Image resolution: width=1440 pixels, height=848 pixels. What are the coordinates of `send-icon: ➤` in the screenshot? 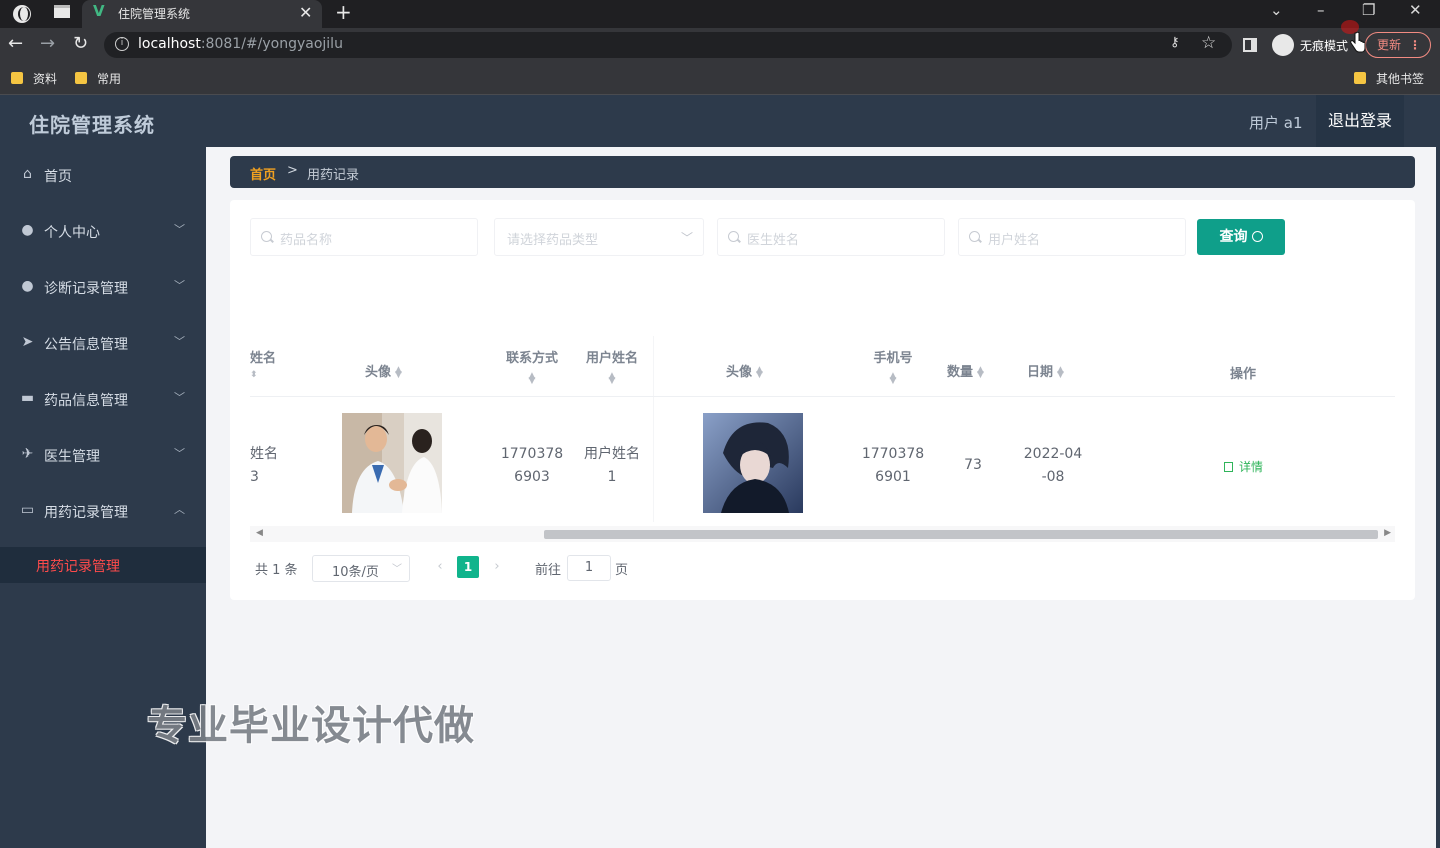 It's located at (27, 342).